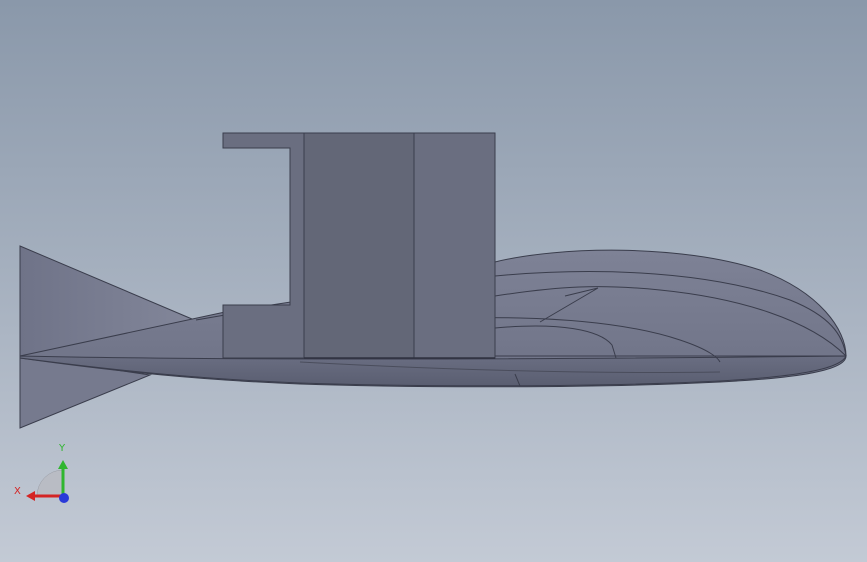 Image resolution: width=867 pixels, height=562 pixels. Describe the element at coordinates (433, 371) in the screenshot. I see `hull-underside` at that location.